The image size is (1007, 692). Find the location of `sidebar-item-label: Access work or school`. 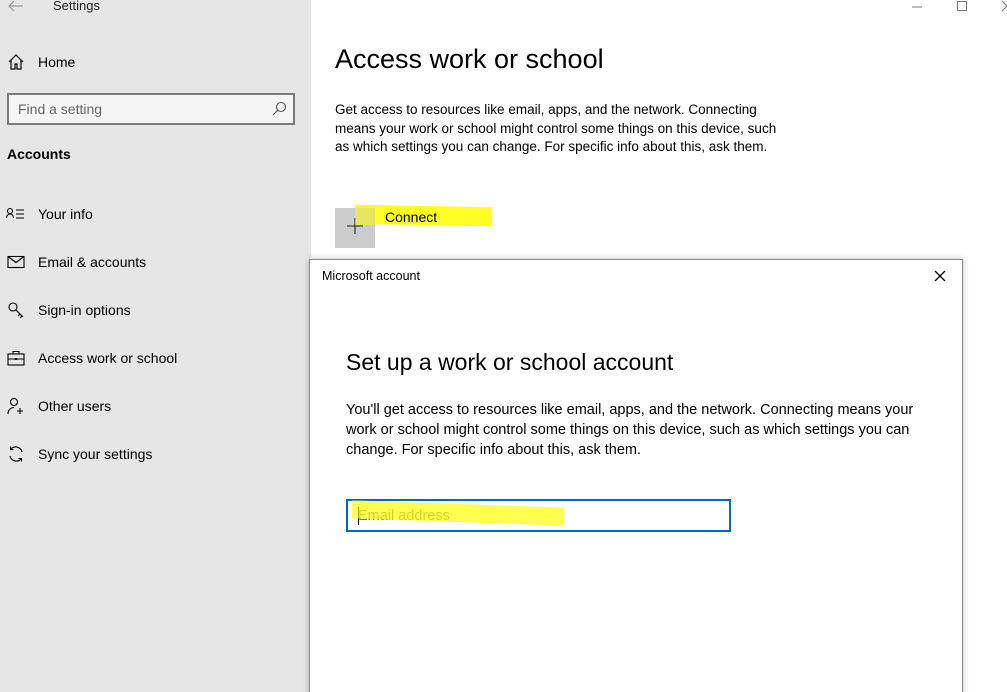

sidebar-item-label: Access work or school is located at coordinates (108, 358).